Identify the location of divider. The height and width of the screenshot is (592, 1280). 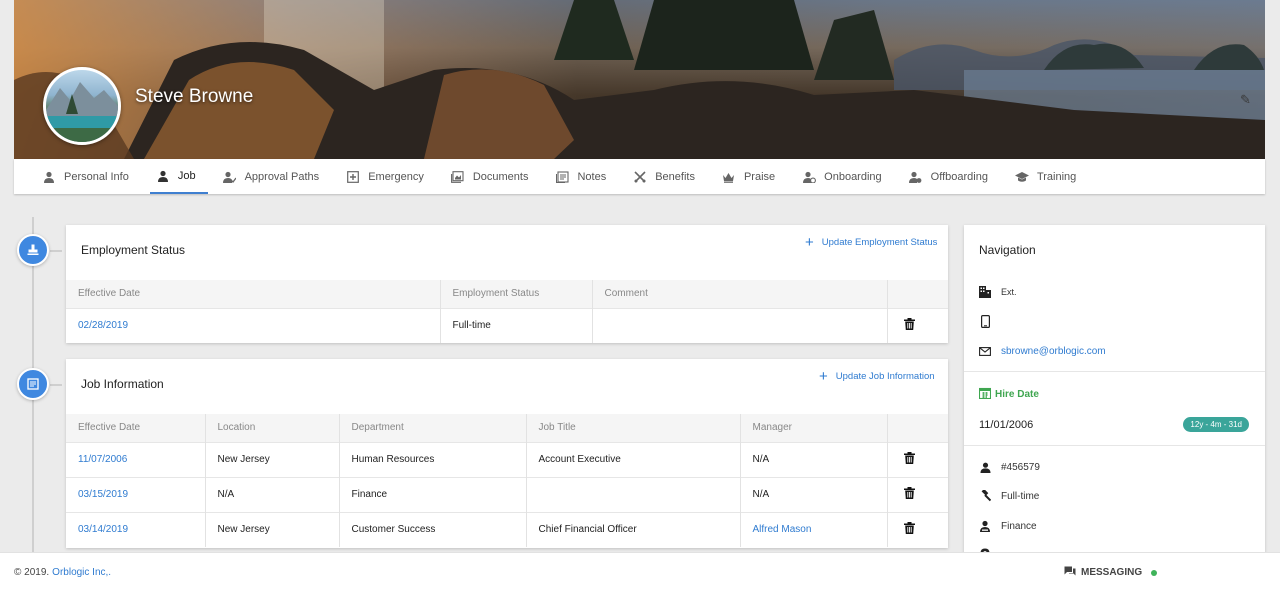
(1114, 445).